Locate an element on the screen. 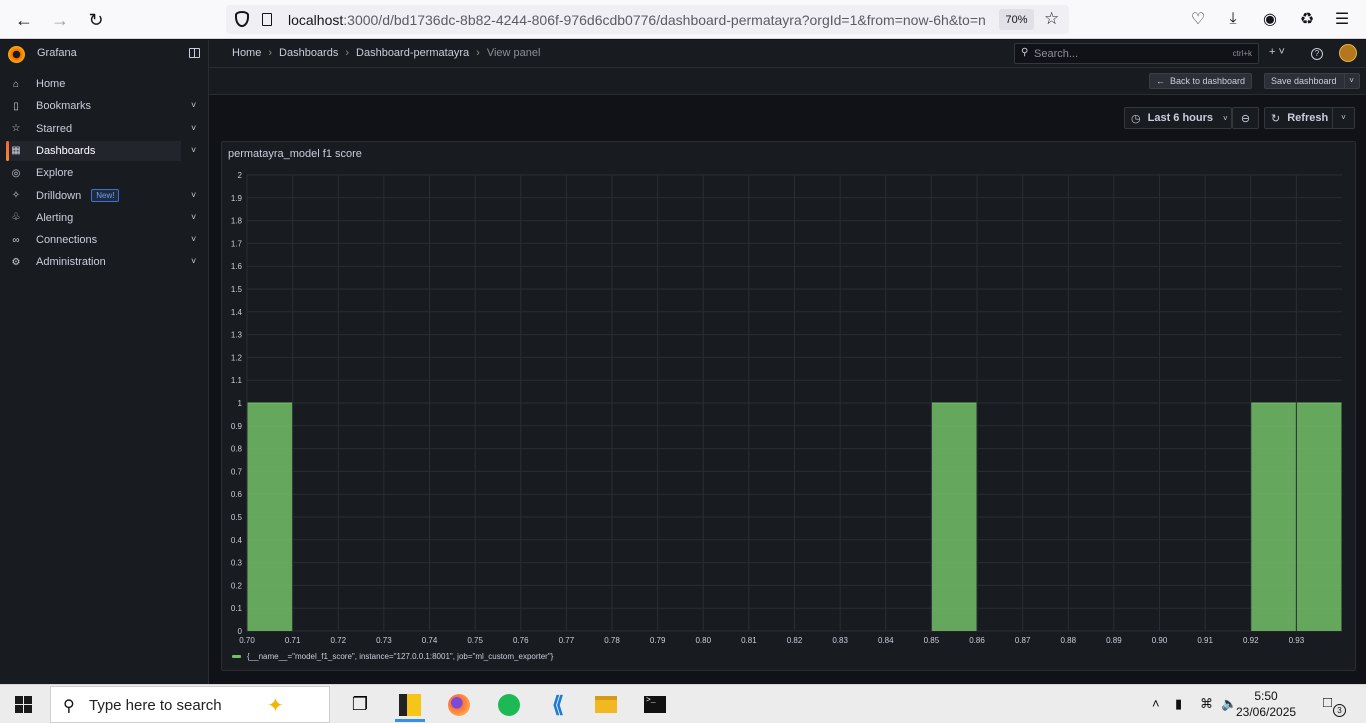  y-tick-label: 0.4 is located at coordinates (237, 540).